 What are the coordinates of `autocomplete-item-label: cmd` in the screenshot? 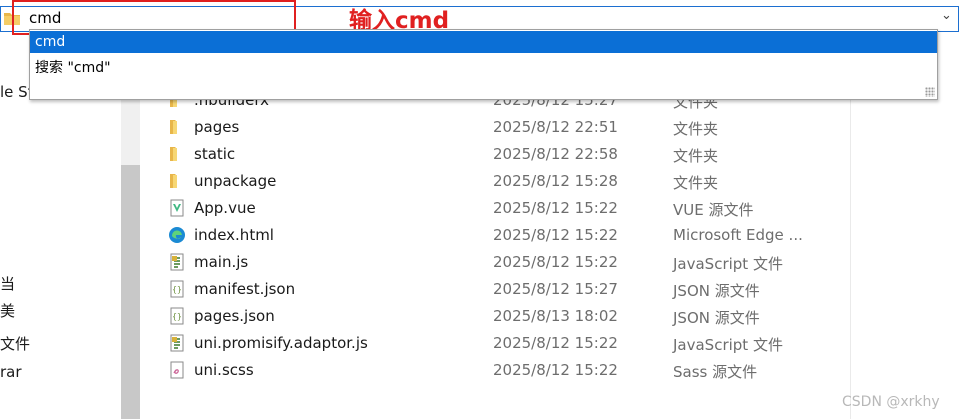 It's located at (50, 42).